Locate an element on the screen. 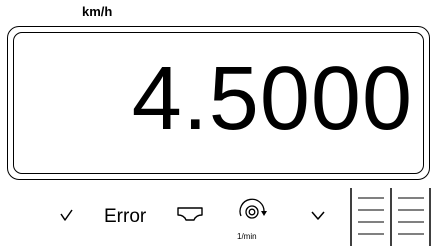  chevron-right-icon is located at coordinates (318, 215).